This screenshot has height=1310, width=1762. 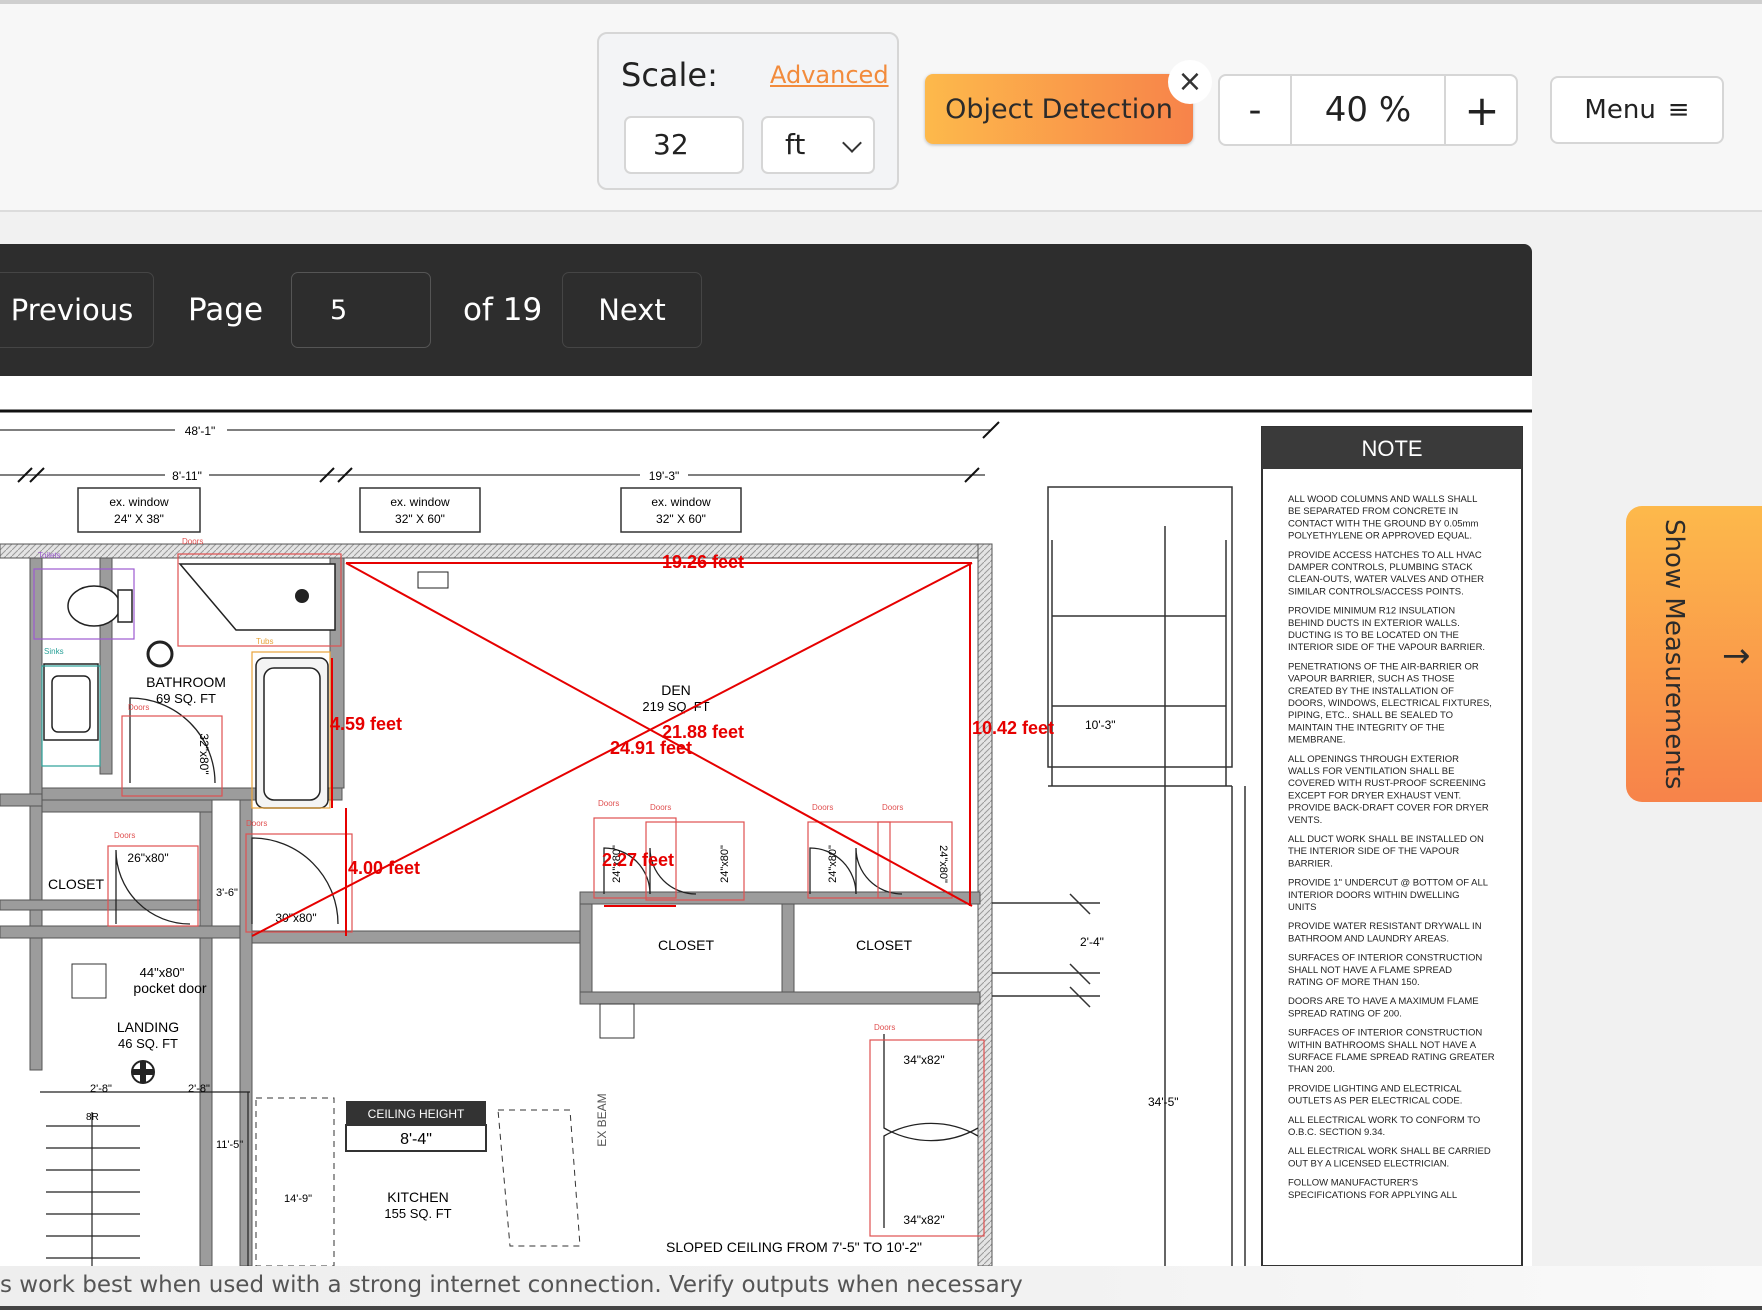 What do you see at coordinates (1368, 1163) in the screenshot?
I see `note-line: OUT BY A LICENSED ELECTRICIAN.` at bounding box center [1368, 1163].